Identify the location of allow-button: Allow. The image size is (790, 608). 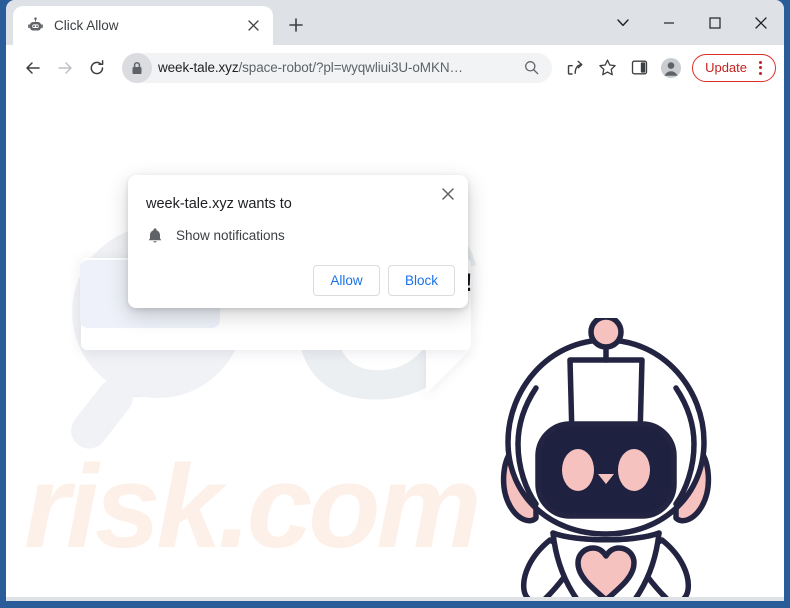
(346, 280).